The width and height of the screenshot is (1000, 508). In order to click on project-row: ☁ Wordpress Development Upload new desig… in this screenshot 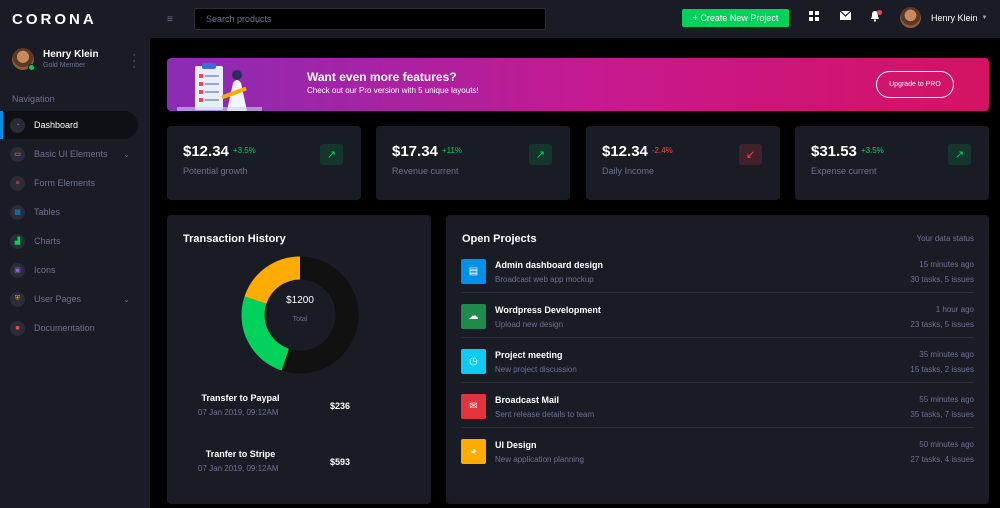, I will do `click(717, 315)`.